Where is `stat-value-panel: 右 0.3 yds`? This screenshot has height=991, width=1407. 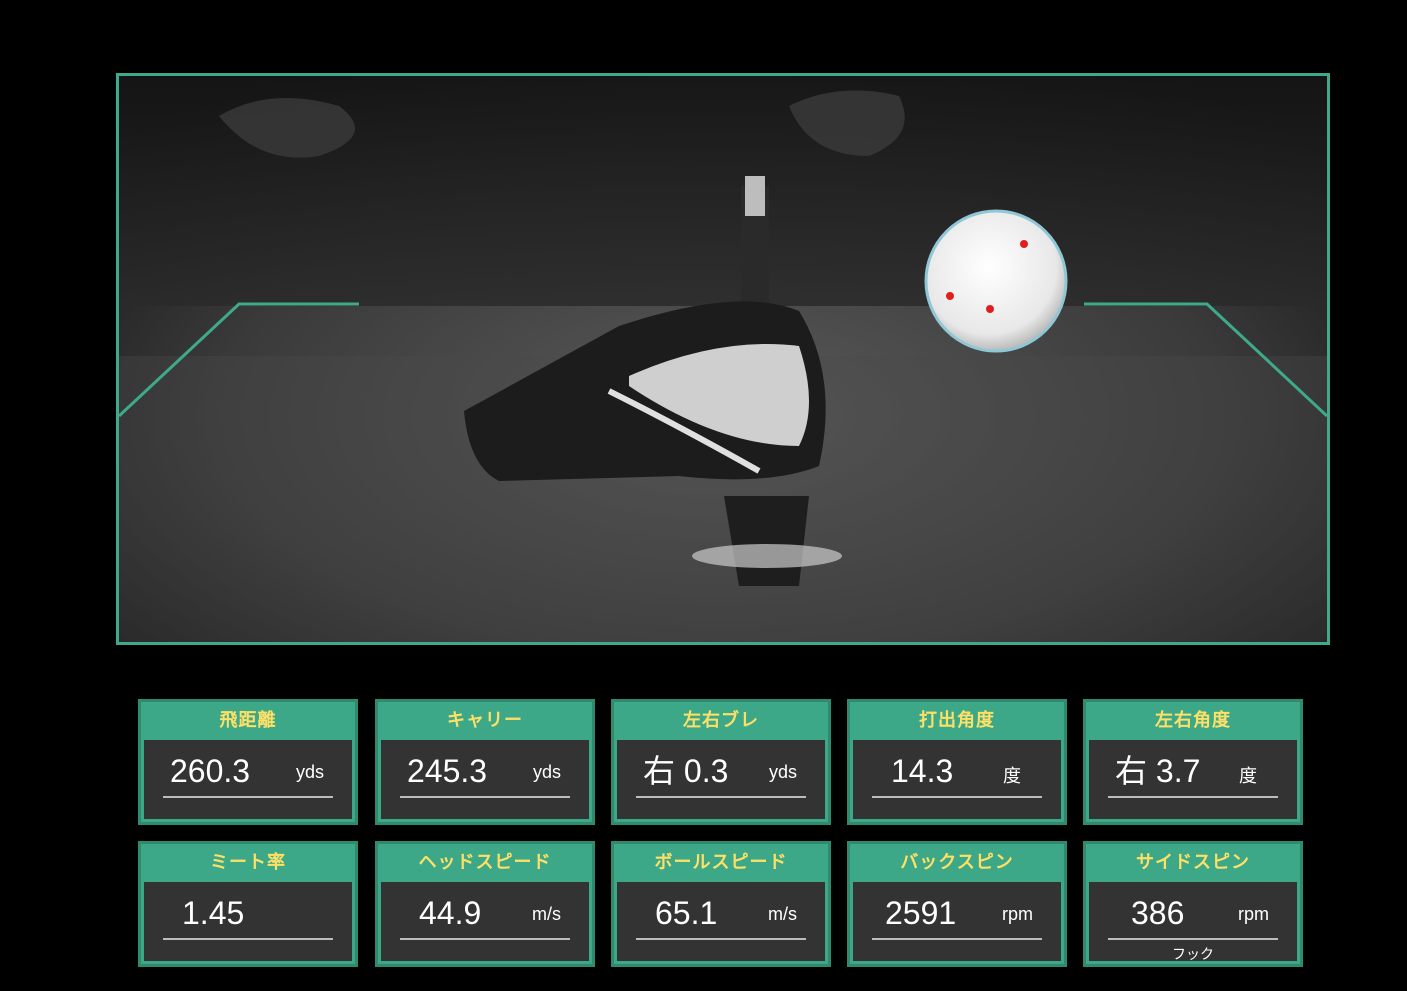
stat-value-panel: 右 0.3 yds is located at coordinates (721, 779).